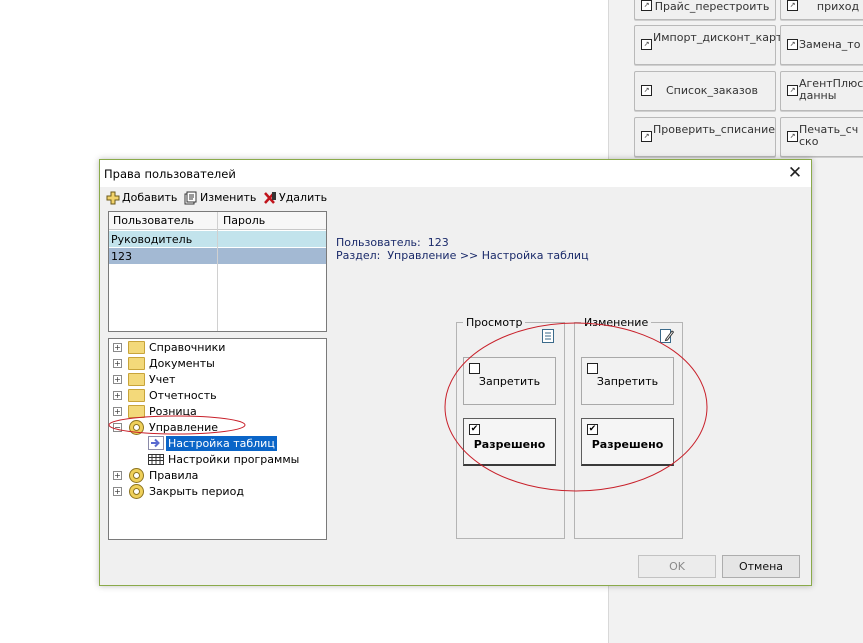 The image size is (863, 643). What do you see at coordinates (462, 255) in the screenshot?
I see `info-section: Раздел: Управление >> Настройка таблиц` at bounding box center [462, 255].